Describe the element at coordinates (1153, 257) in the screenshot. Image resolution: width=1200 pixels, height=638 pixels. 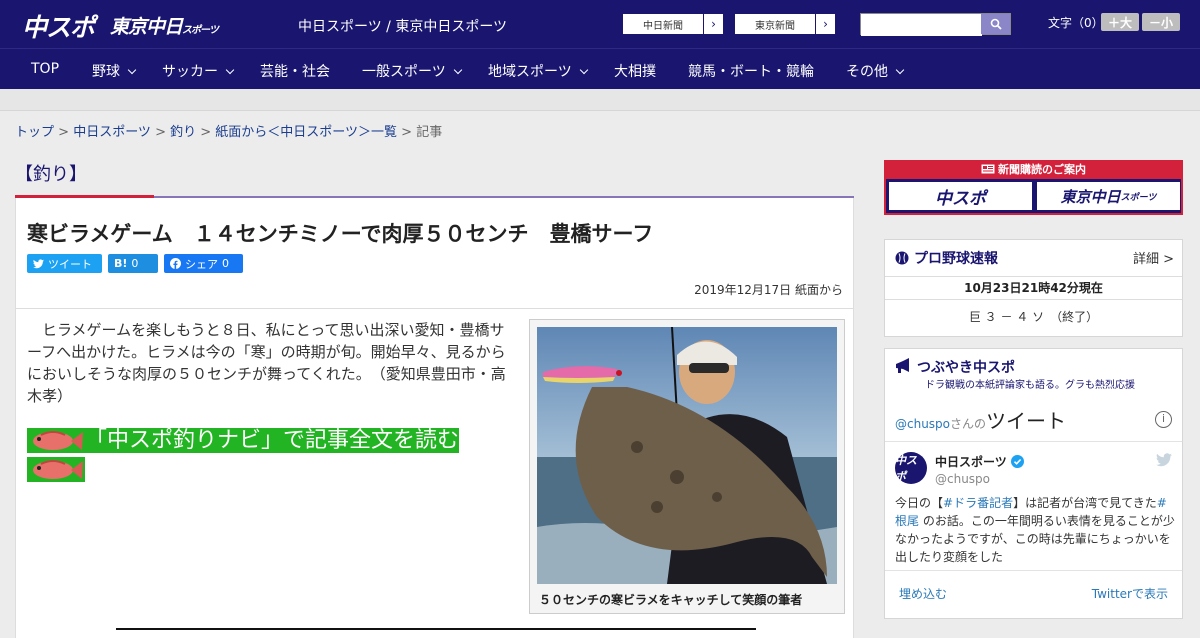
I see `baseball-detail-link: 詳細 >` at that location.